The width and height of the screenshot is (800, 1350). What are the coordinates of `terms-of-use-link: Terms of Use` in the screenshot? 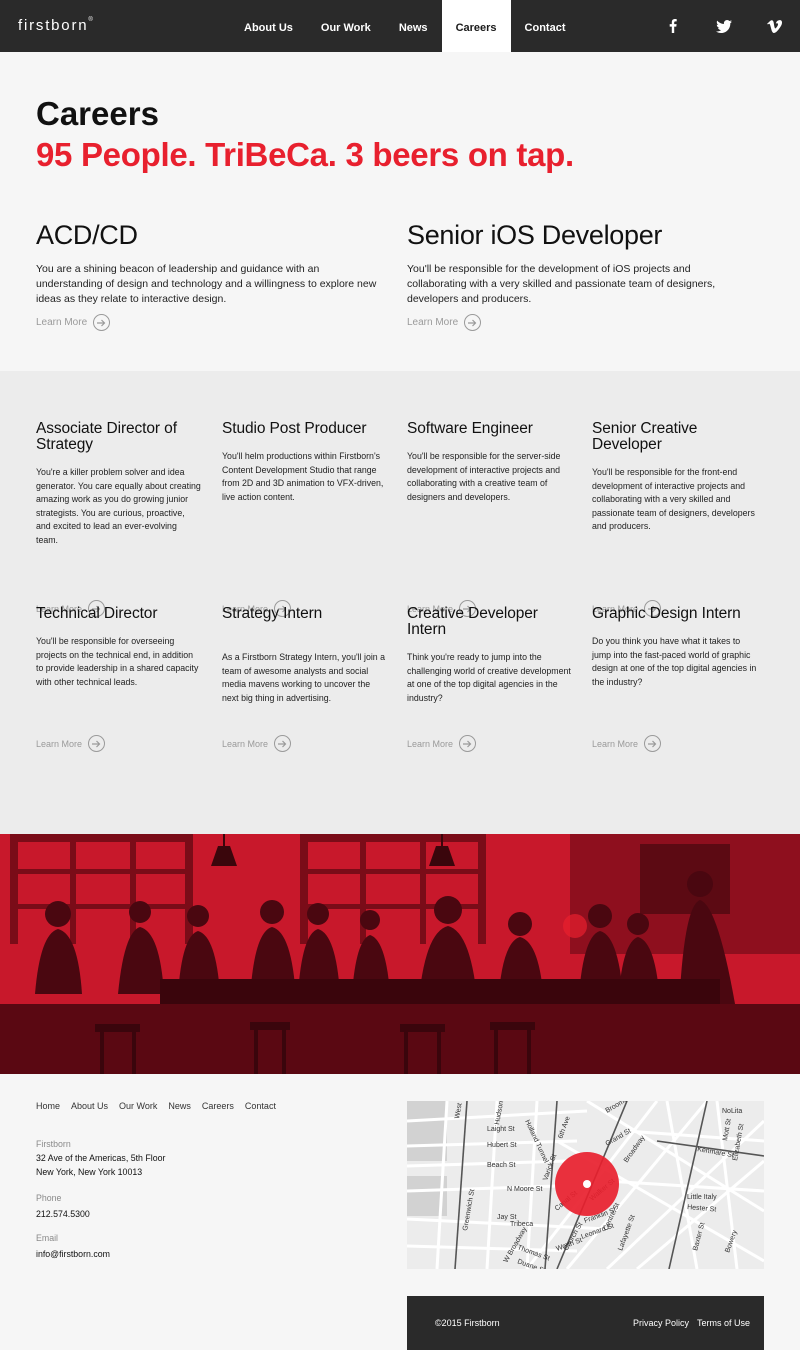 It's located at (723, 1323).